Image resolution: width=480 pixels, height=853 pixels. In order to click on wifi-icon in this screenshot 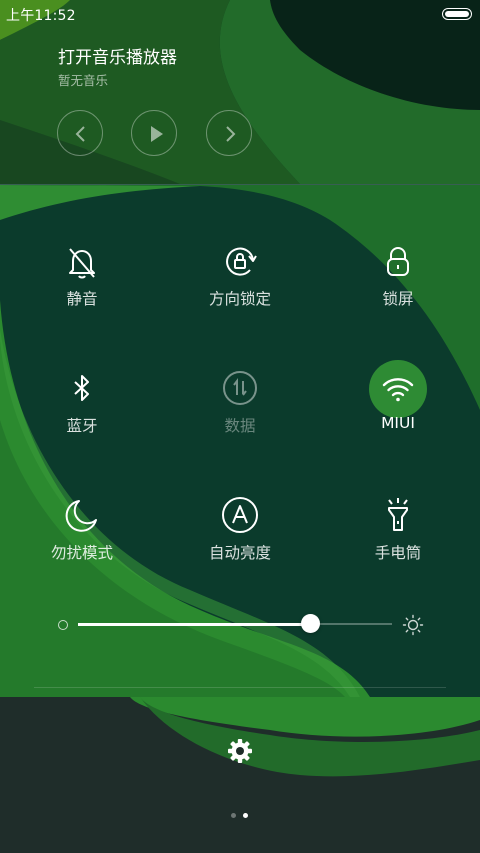, I will do `click(398, 389)`.